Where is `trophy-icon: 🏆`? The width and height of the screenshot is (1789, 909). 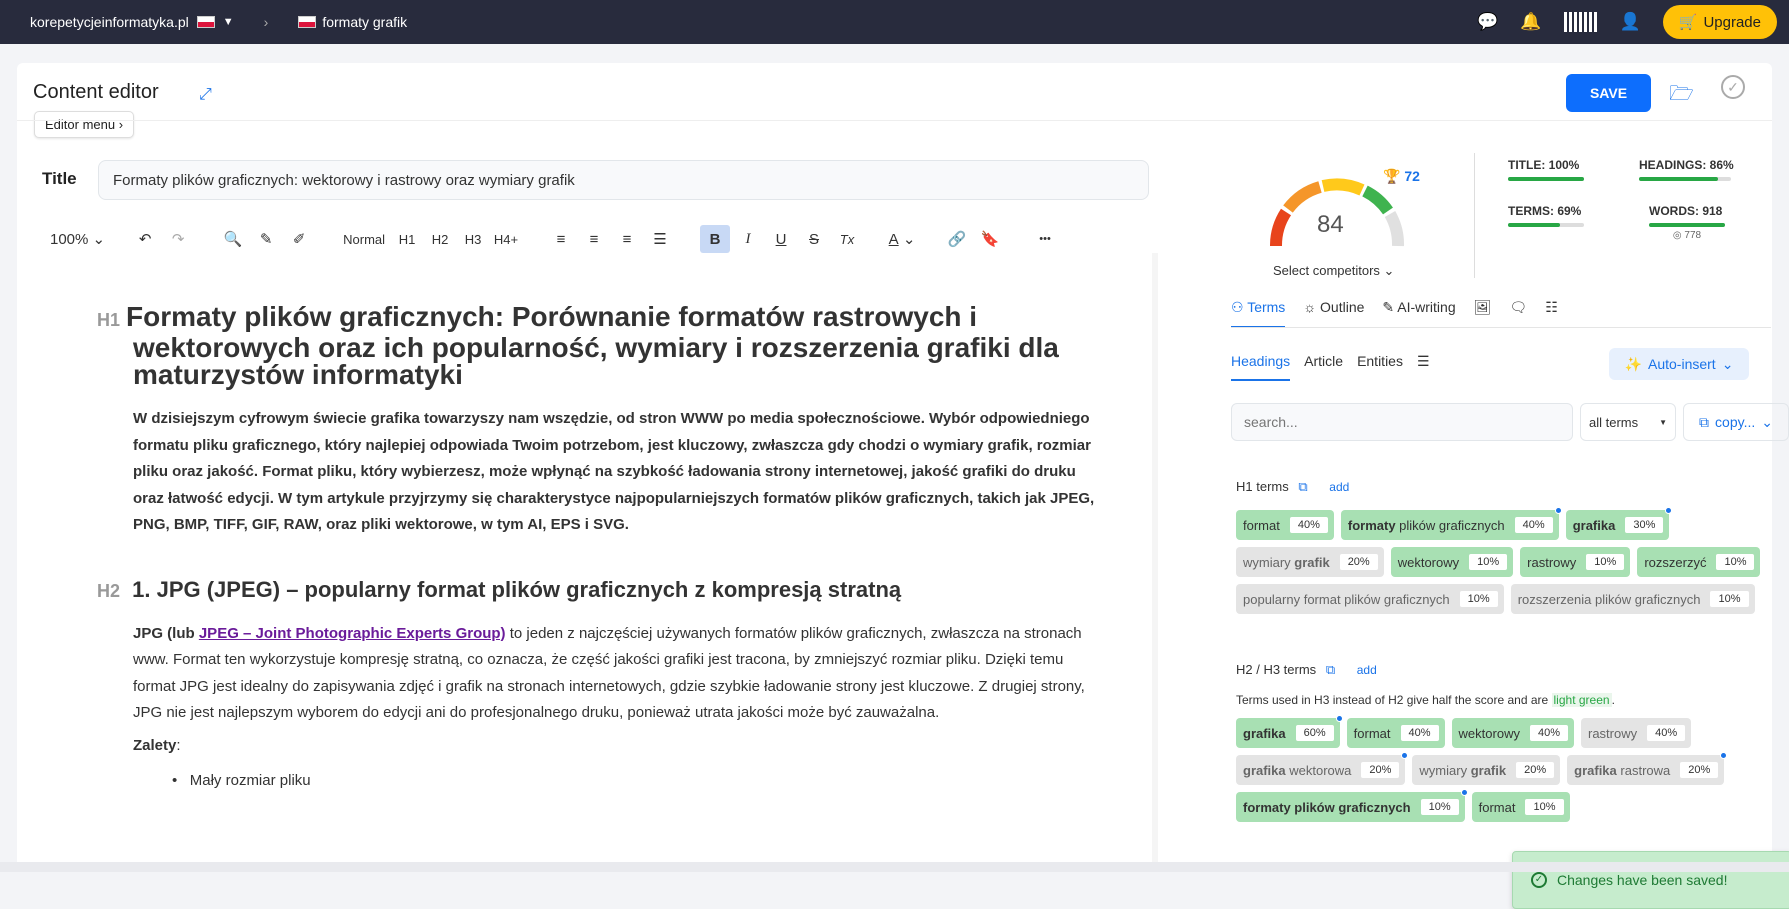
trophy-icon: 🏆 is located at coordinates (1392, 176).